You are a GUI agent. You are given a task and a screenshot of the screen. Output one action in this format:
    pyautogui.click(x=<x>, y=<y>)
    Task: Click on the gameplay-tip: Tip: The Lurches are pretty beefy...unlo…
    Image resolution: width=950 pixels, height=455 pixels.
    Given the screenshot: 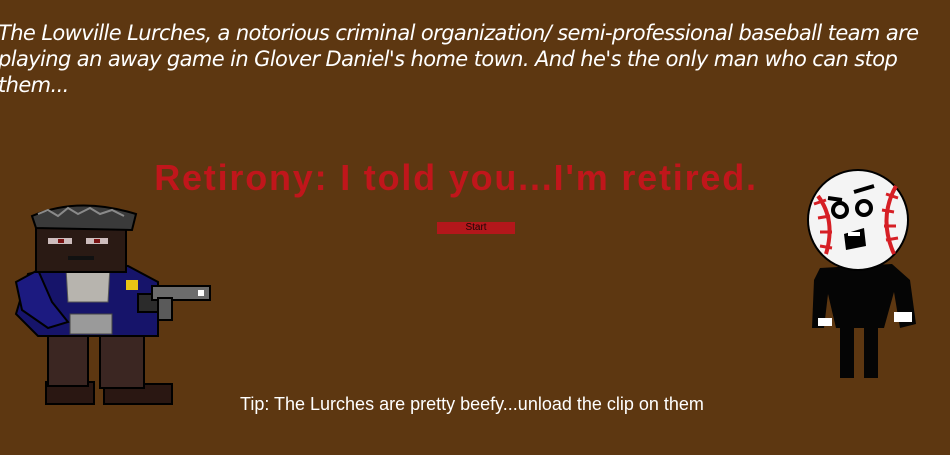 What is the action you would take?
    pyautogui.click(x=472, y=404)
    